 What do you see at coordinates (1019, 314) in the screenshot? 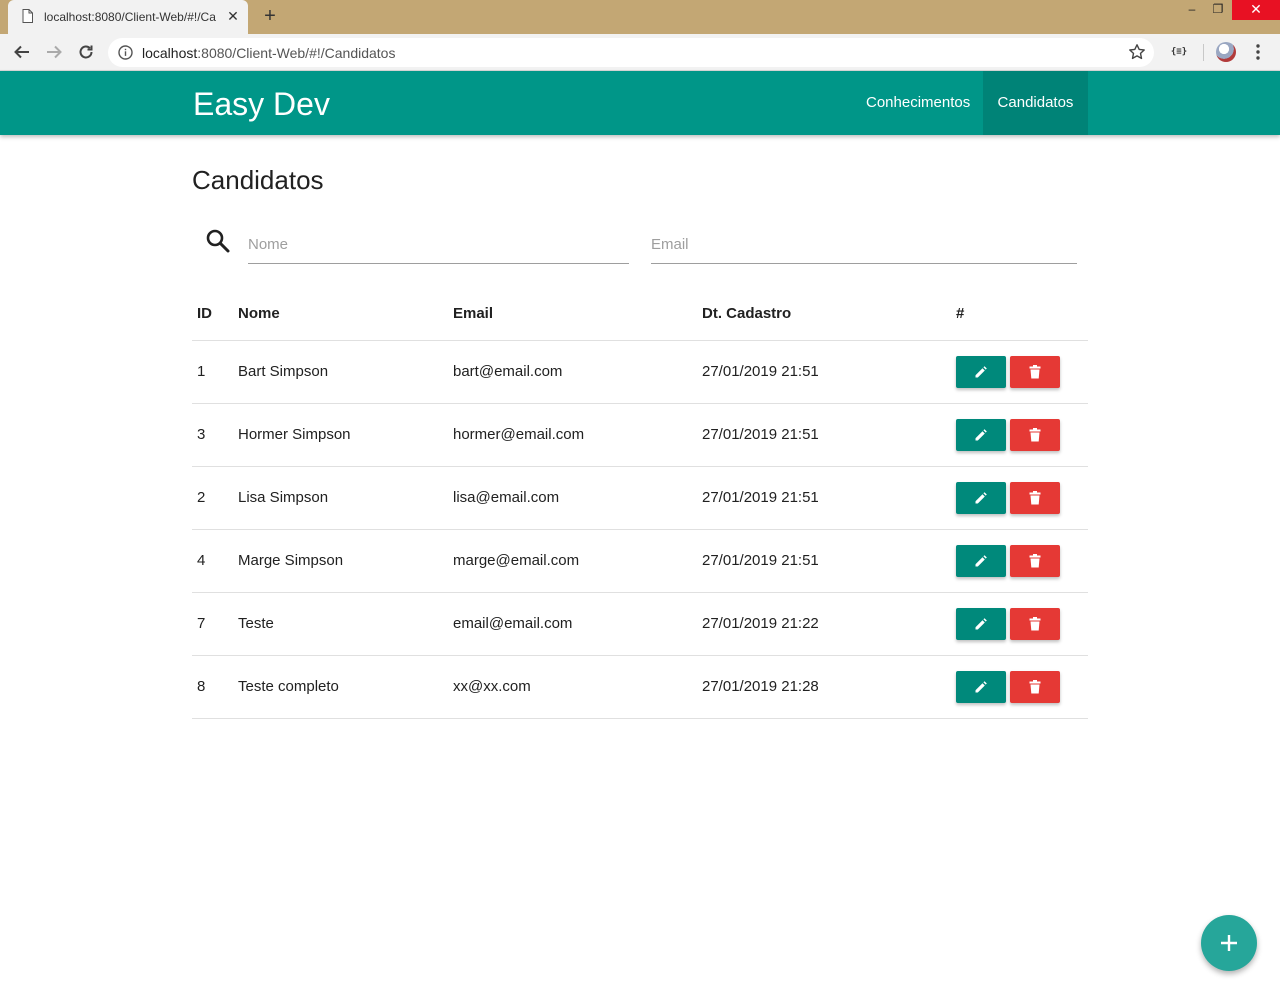
I see `column-header-actions: #` at bounding box center [1019, 314].